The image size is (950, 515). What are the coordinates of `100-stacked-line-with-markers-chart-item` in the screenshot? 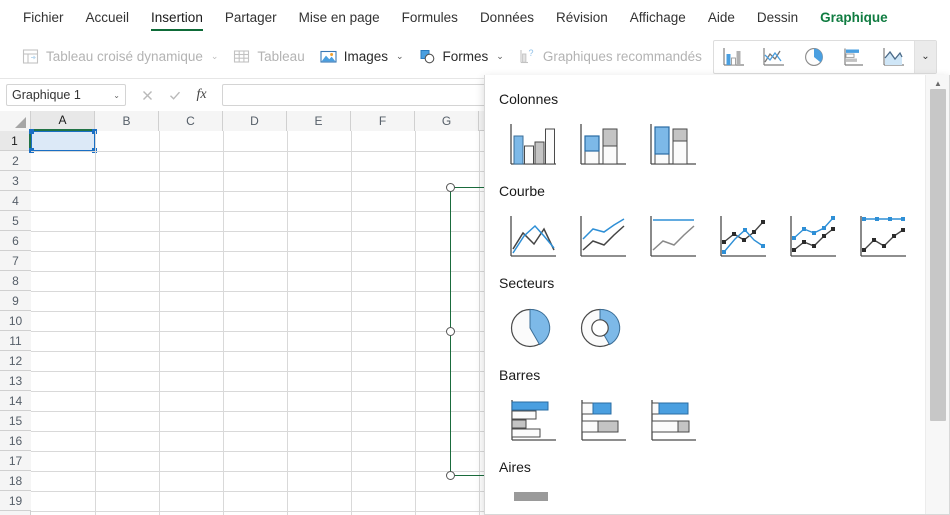 It's located at (884, 238).